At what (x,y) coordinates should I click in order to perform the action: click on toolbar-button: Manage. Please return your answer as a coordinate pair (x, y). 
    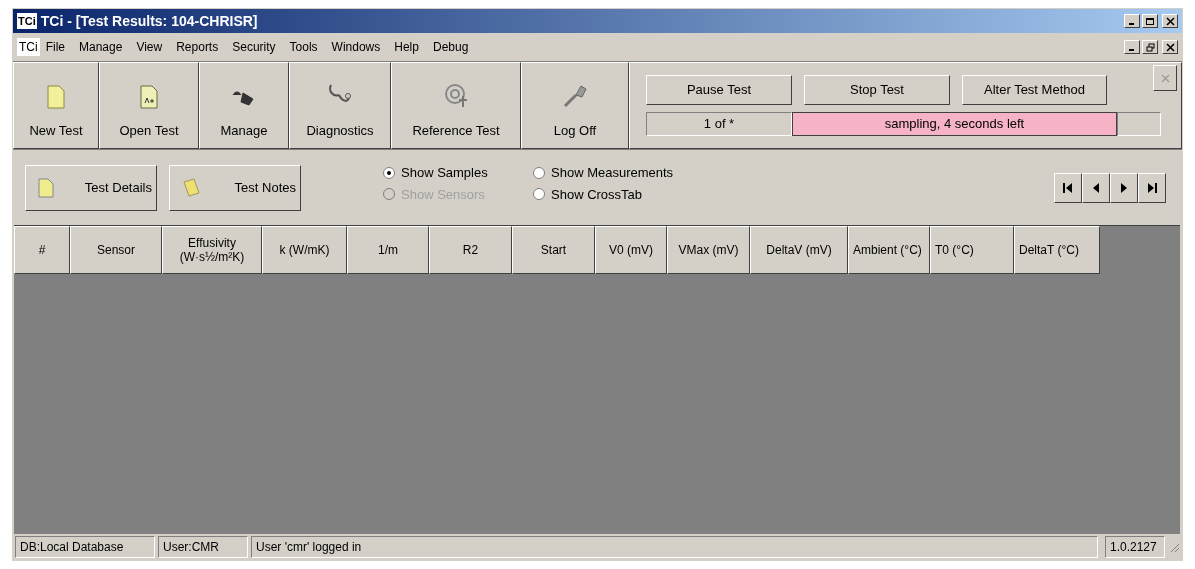
    Looking at the image, I should click on (244, 105).